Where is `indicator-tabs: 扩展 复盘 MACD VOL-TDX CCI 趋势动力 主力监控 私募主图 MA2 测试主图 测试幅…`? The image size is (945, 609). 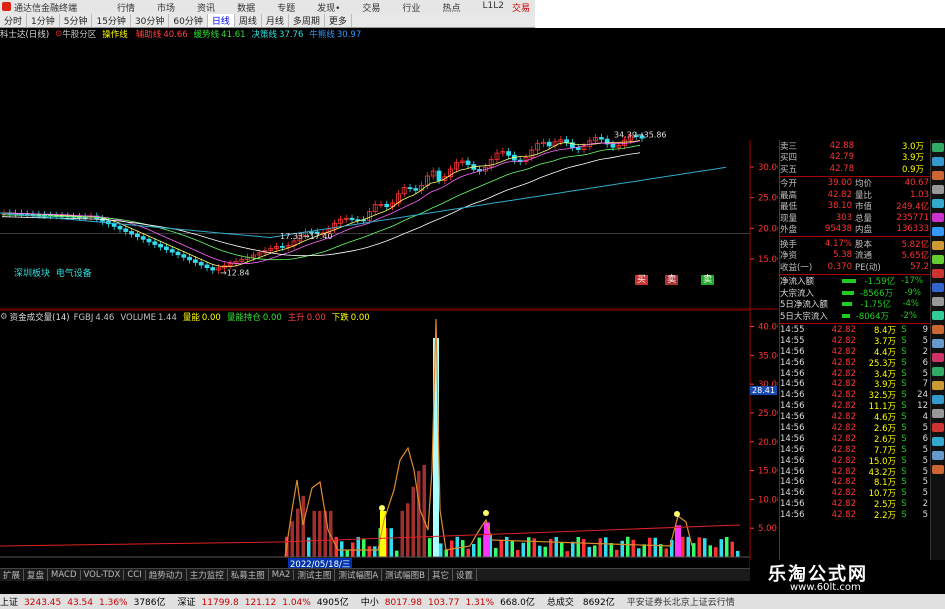
indicator-tabs: 扩展 复盘 MACD VOL-TDX CCI 趋势动力 主力监控 私募主图 MA2 测试主图 测试幅… is located at coordinates (375, 574).